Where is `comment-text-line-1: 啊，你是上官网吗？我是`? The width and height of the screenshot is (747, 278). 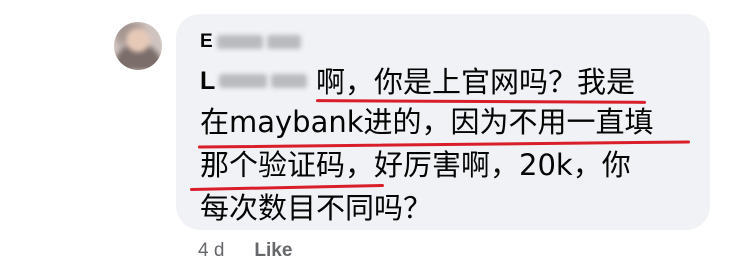 comment-text-line-1: 啊，你是上官网吗？我是 is located at coordinates (476, 82).